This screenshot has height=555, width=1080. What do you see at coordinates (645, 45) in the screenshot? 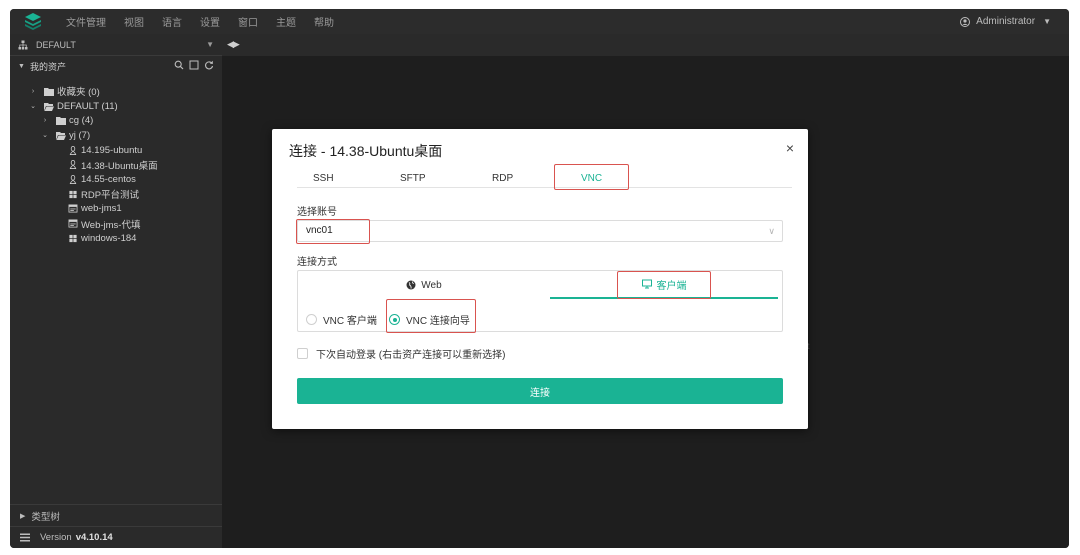
I see `session-tab-strip: ◀▶` at bounding box center [645, 45].